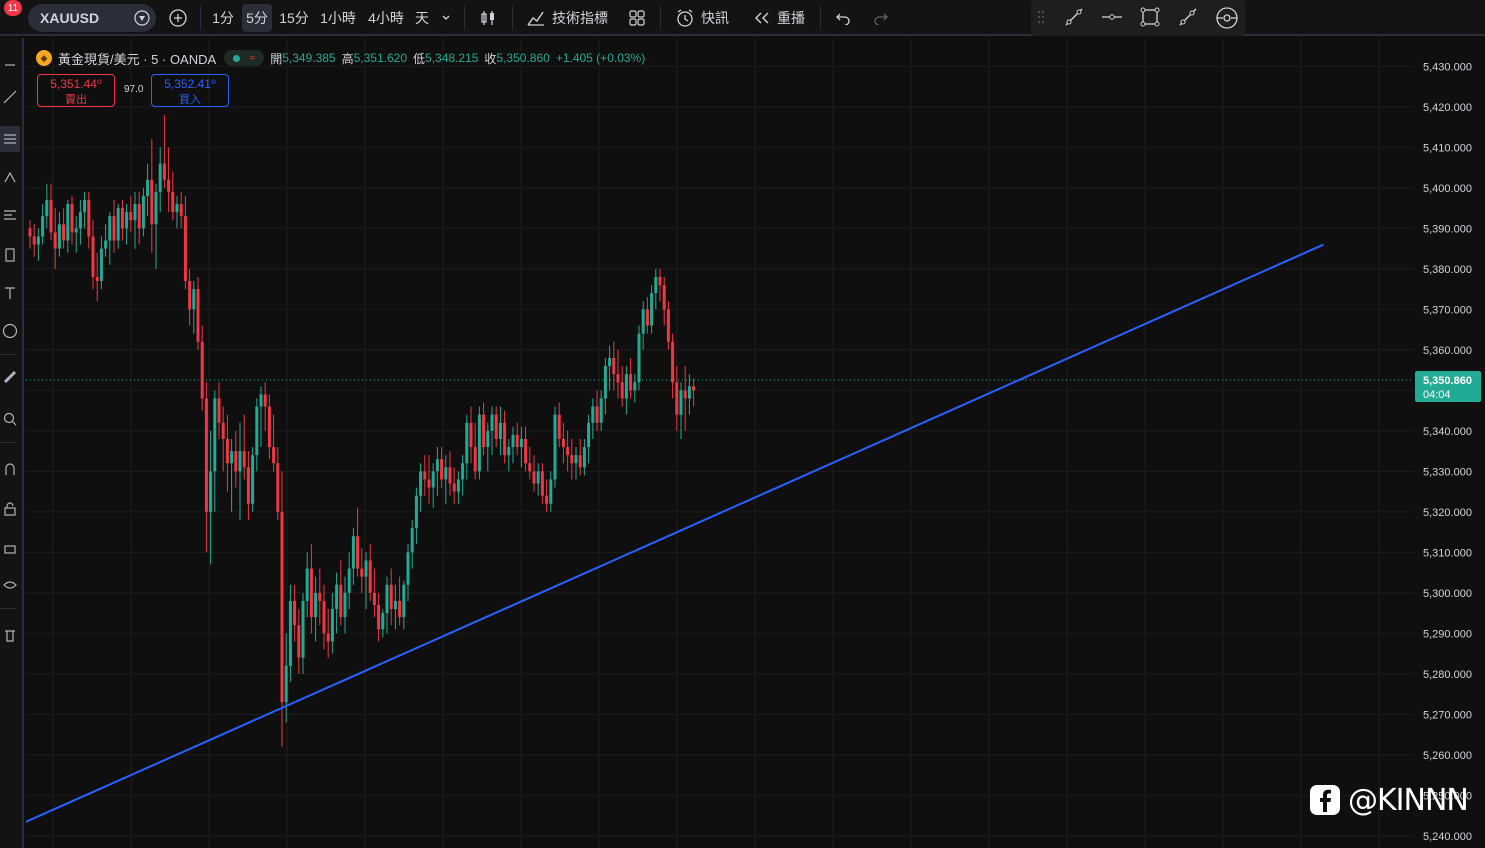 This screenshot has width=1485, height=848. What do you see at coordinates (142, 18) in the screenshot?
I see `shield-icon` at bounding box center [142, 18].